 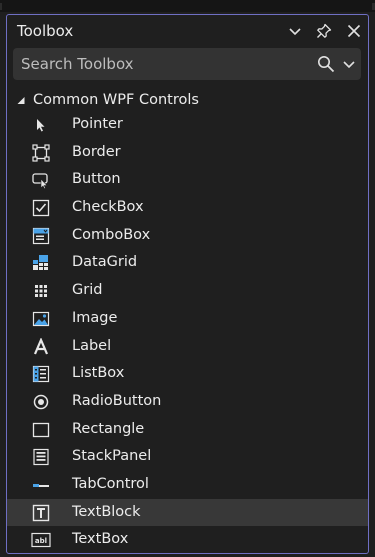 I want to click on grid-icon, so click(x=41, y=291).